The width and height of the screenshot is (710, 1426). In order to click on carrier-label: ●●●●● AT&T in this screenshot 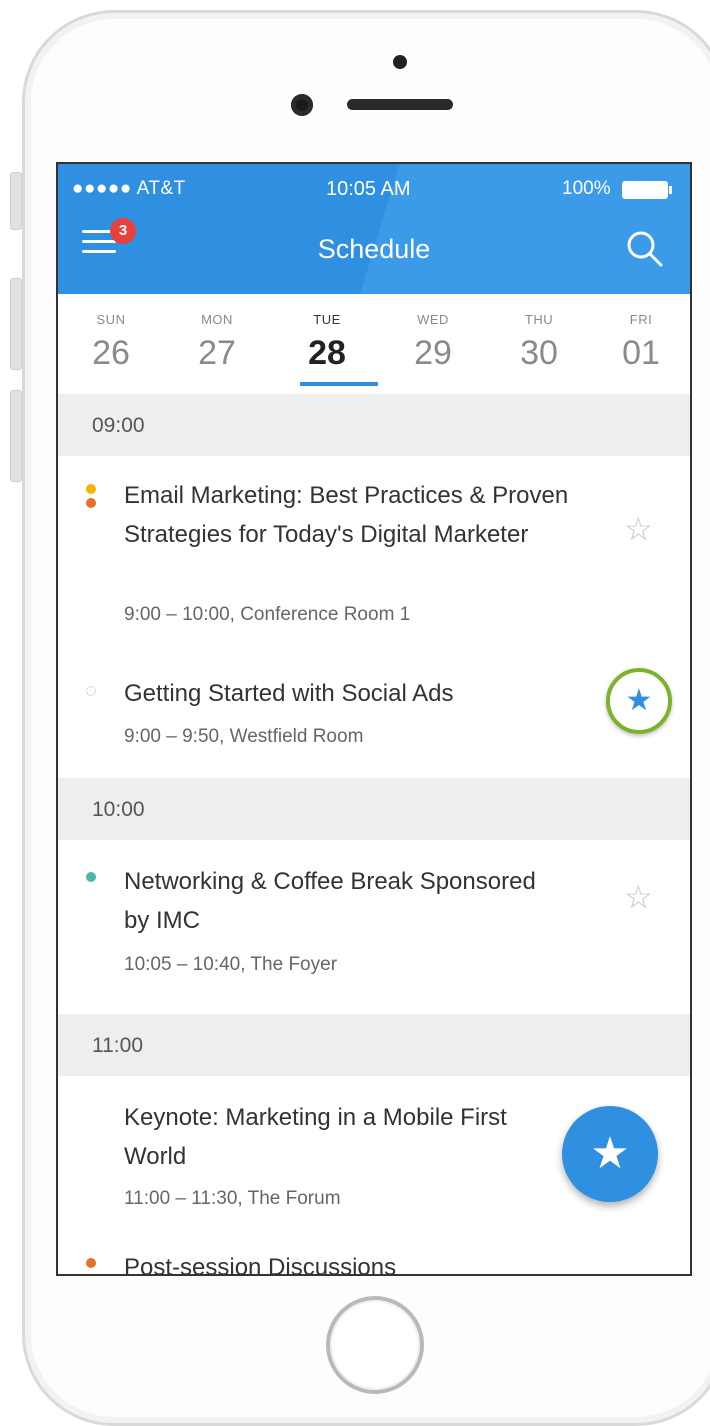, I will do `click(129, 188)`.